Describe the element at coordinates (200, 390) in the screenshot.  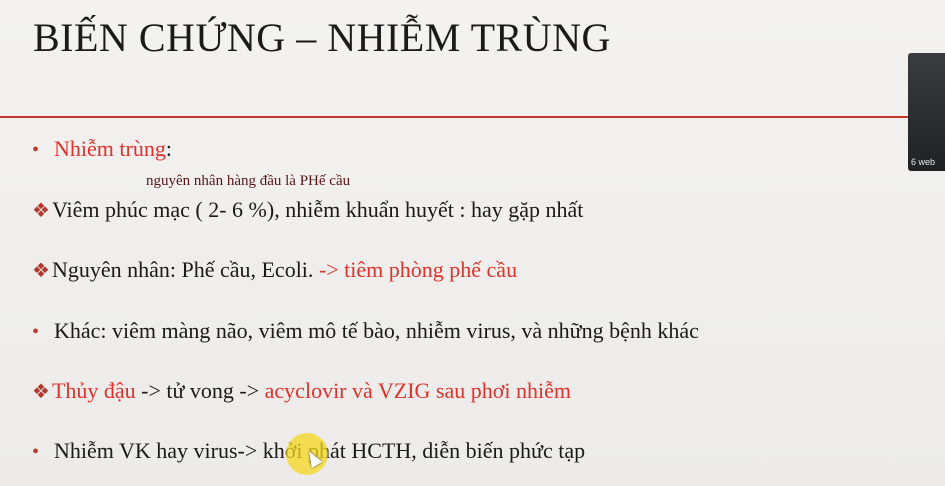
I see `line-text: -> tử vong ->` at that location.